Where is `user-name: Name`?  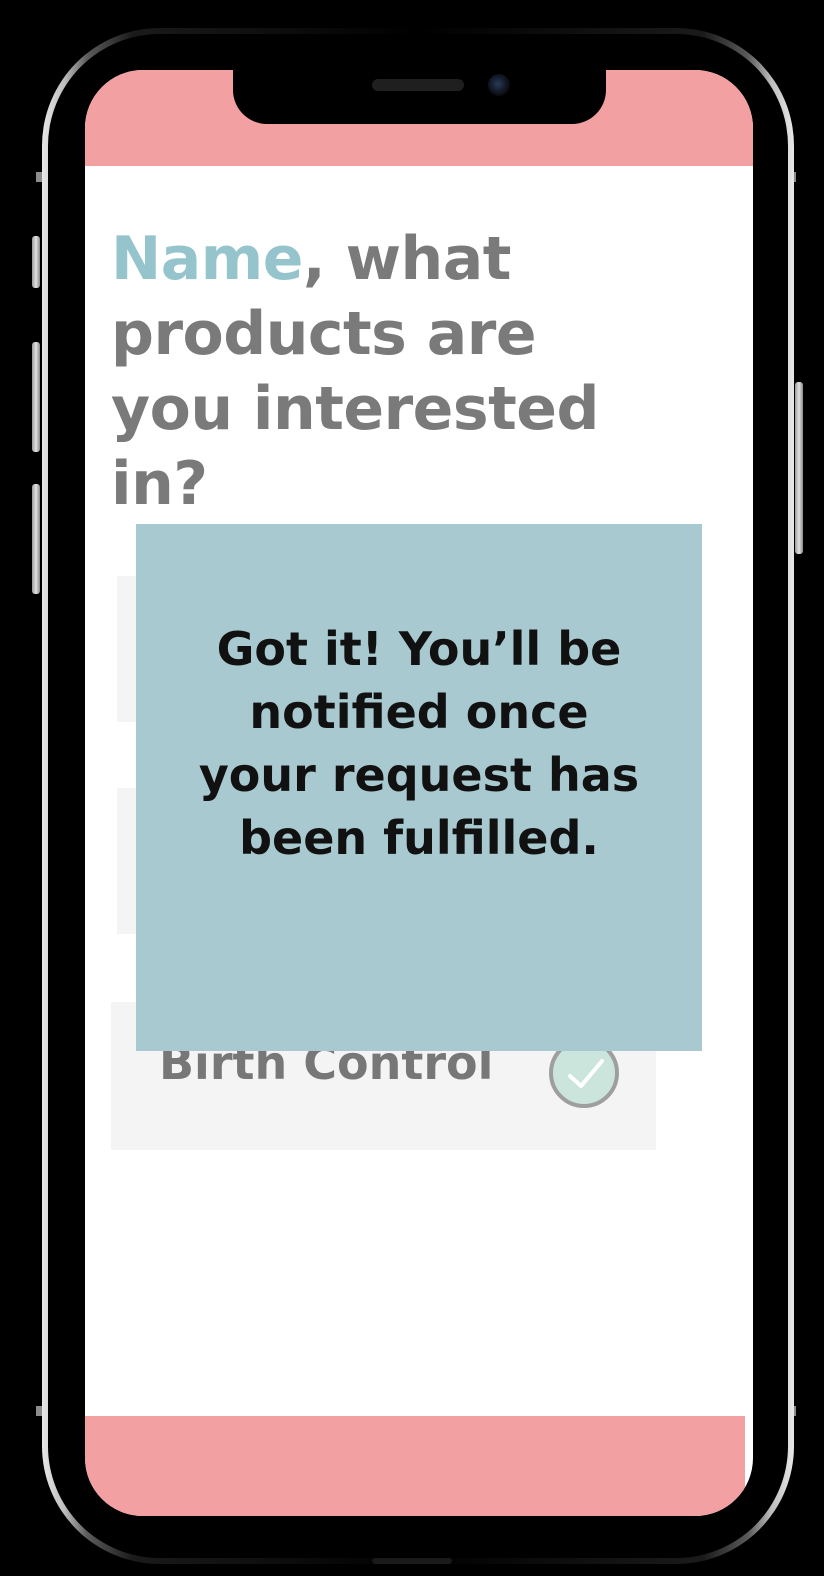
user-name: Name is located at coordinates (207, 259).